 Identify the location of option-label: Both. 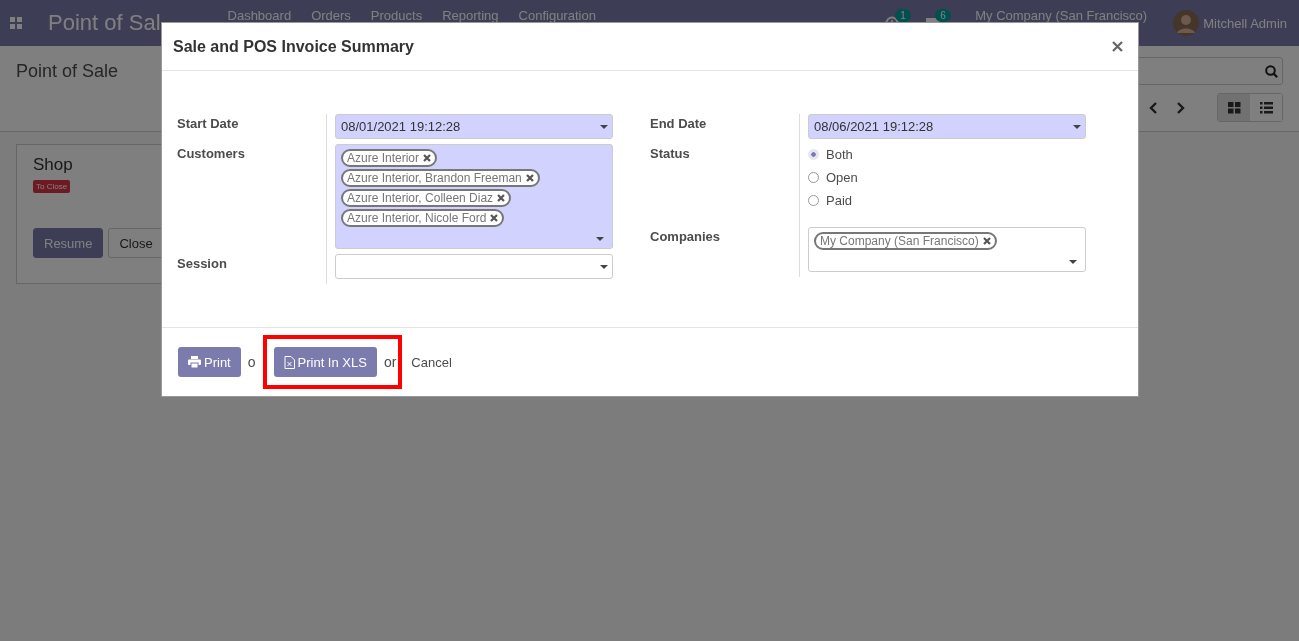
(839, 154).